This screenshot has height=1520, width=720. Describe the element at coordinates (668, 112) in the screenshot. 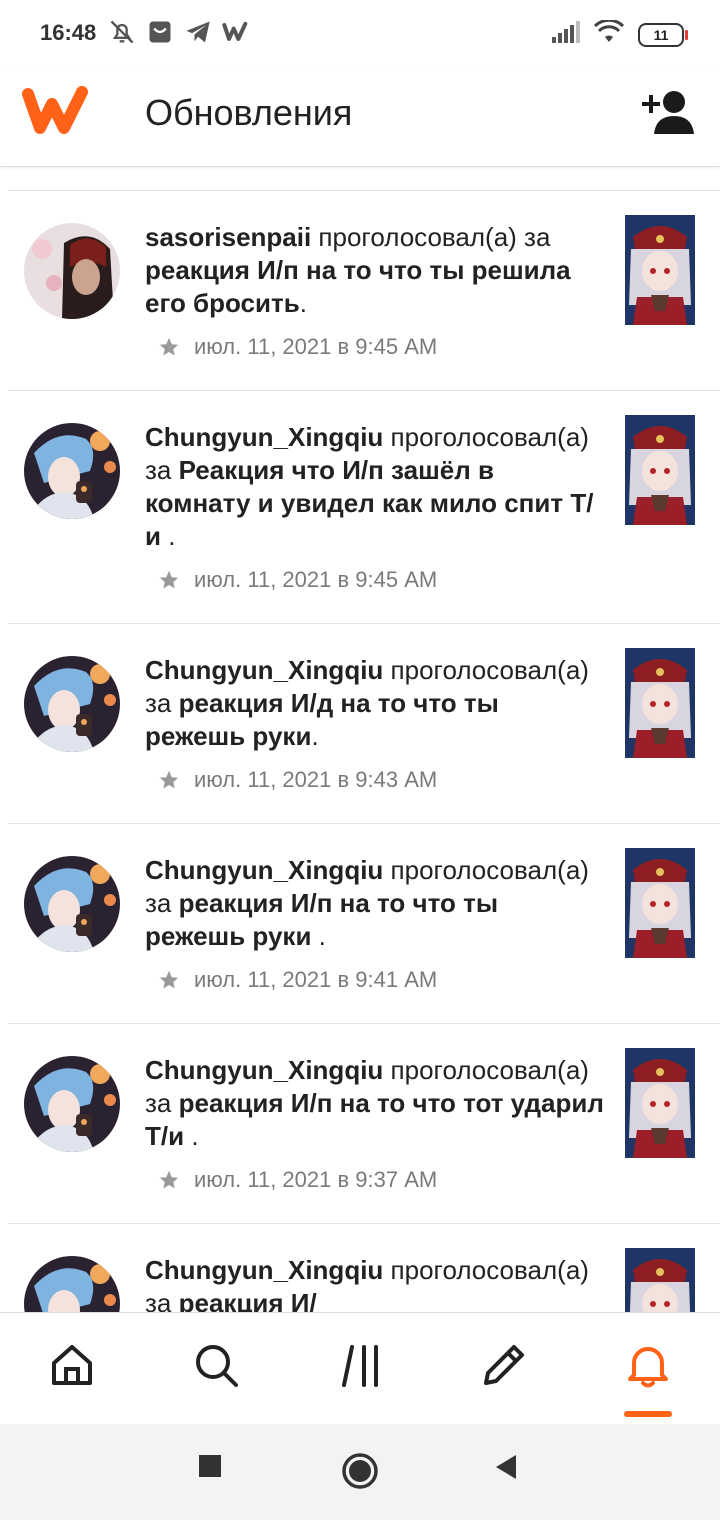

I see `add-friend-icon` at that location.